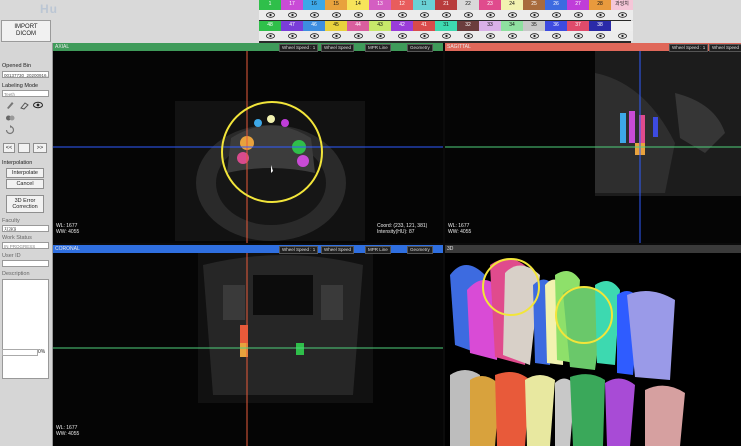 The height and width of the screenshot is (446, 741). Describe the element at coordinates (10, 118) in the screenshot. I see `fill-icon` at that location.